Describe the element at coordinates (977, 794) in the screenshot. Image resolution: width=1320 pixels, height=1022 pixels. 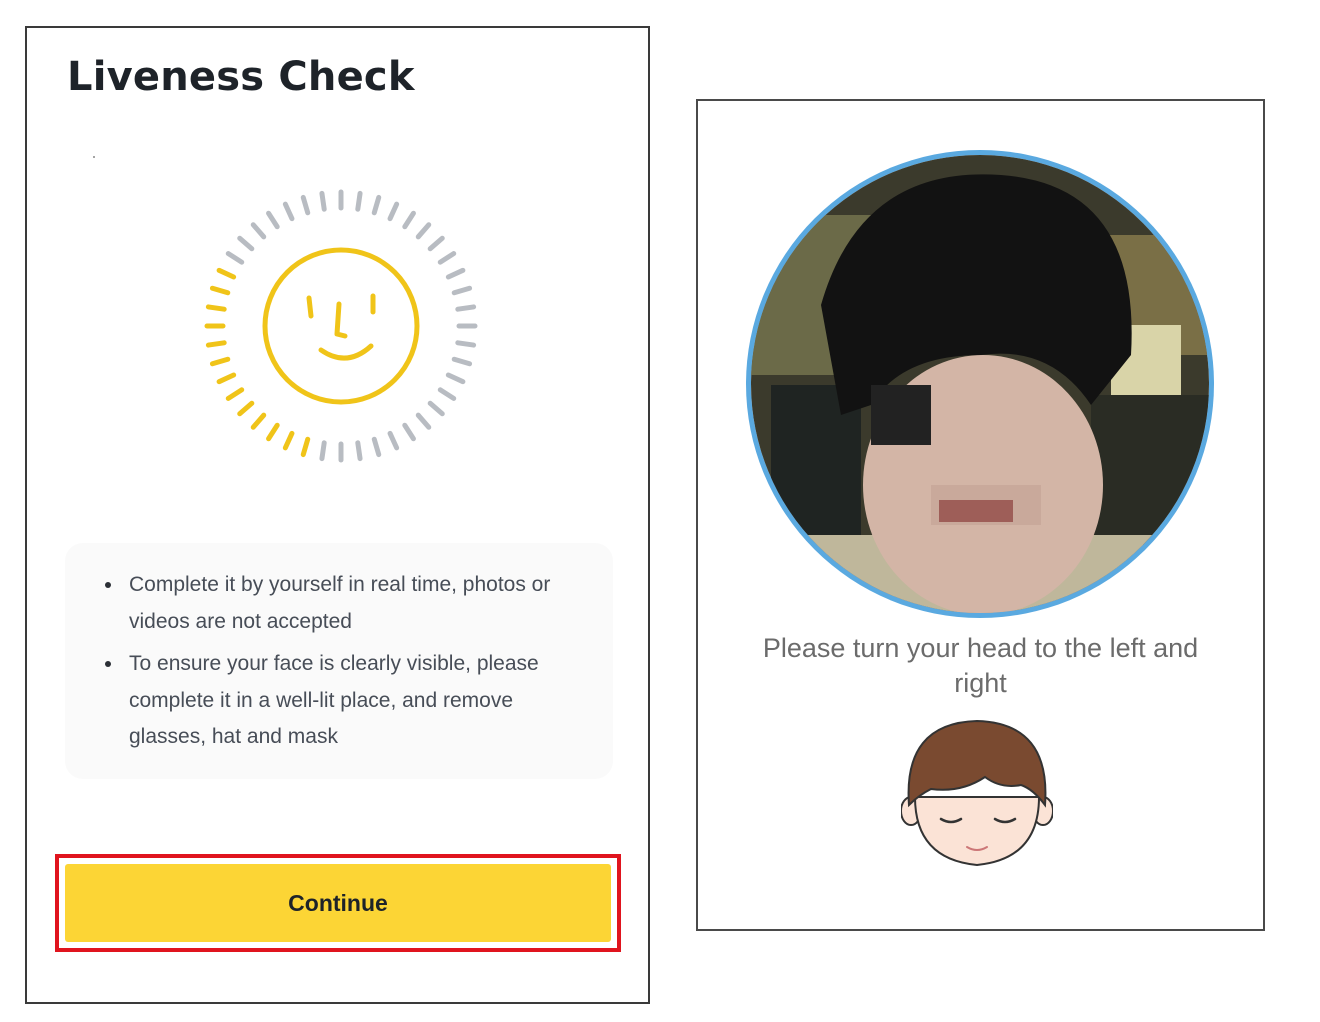
I see `head-turn-avatar-icon` at that location.